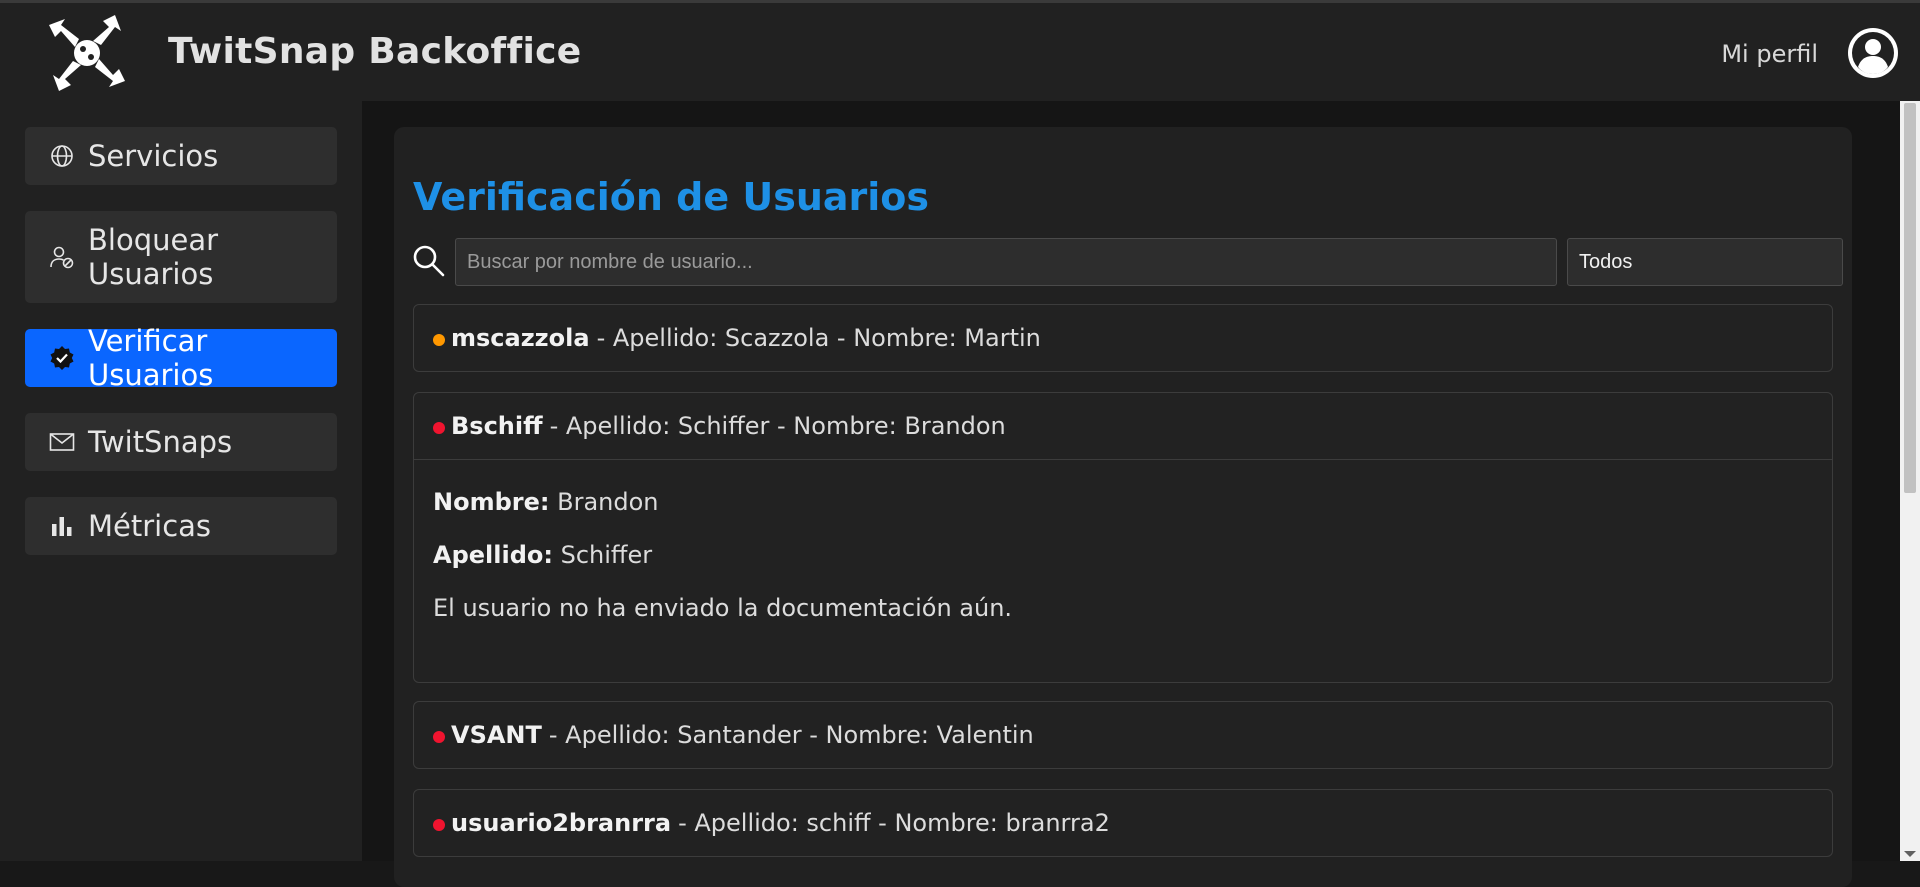 Image resolution: width=1920 pixels, height=887 pixels. Describe the element at coordinates (1910, 298) in the screenshot. I see `scrollbar-thumb` at that location.